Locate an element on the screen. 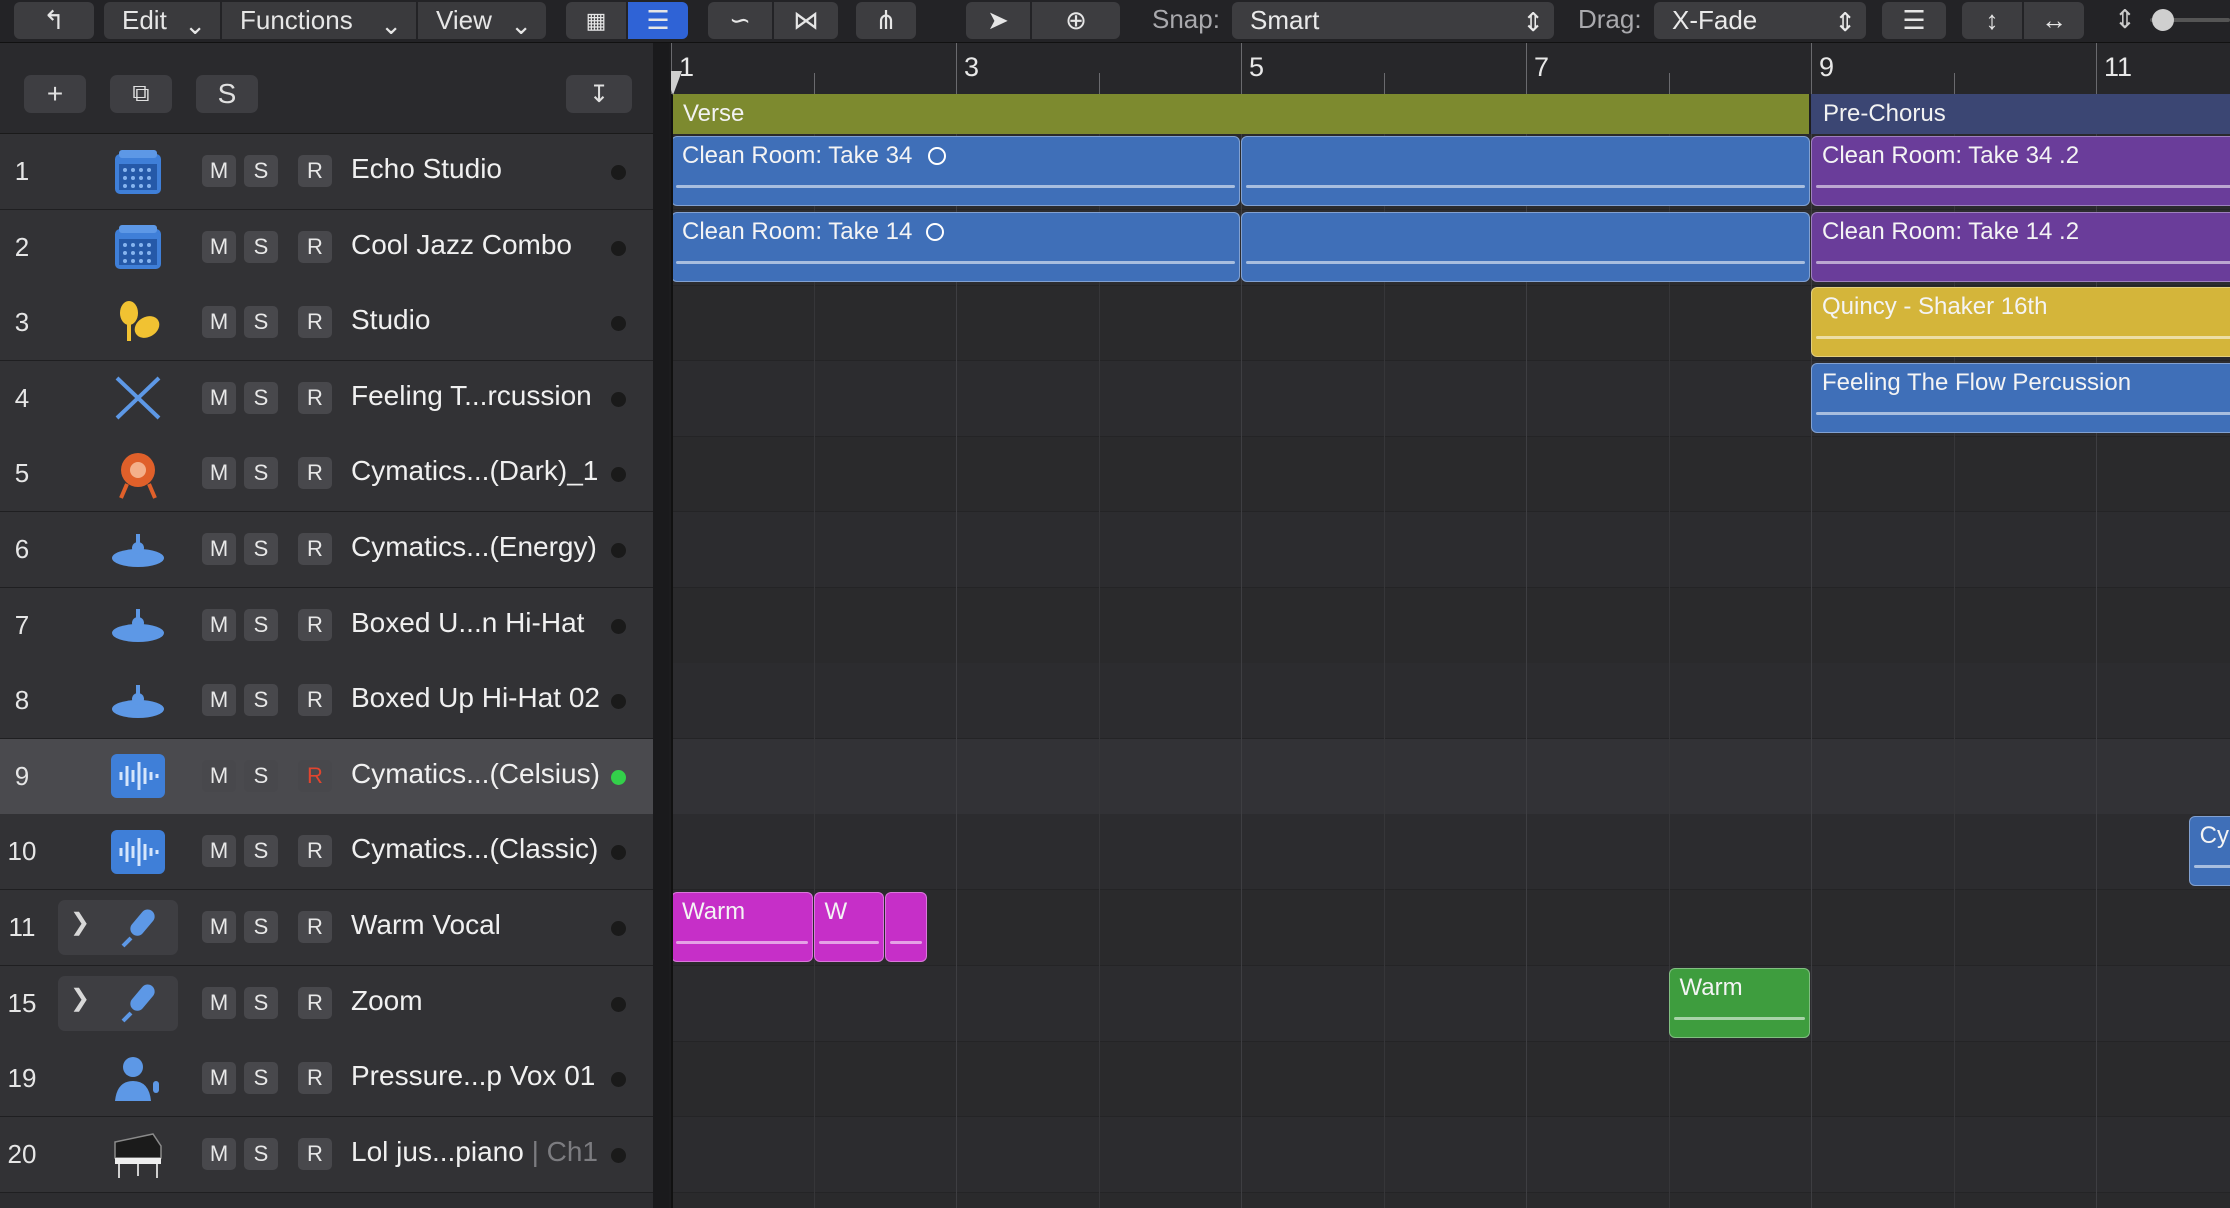 Image resolution: width=2230 pixels, height=1208 pixels. singer-icon is located at coordinates (138, 1078).